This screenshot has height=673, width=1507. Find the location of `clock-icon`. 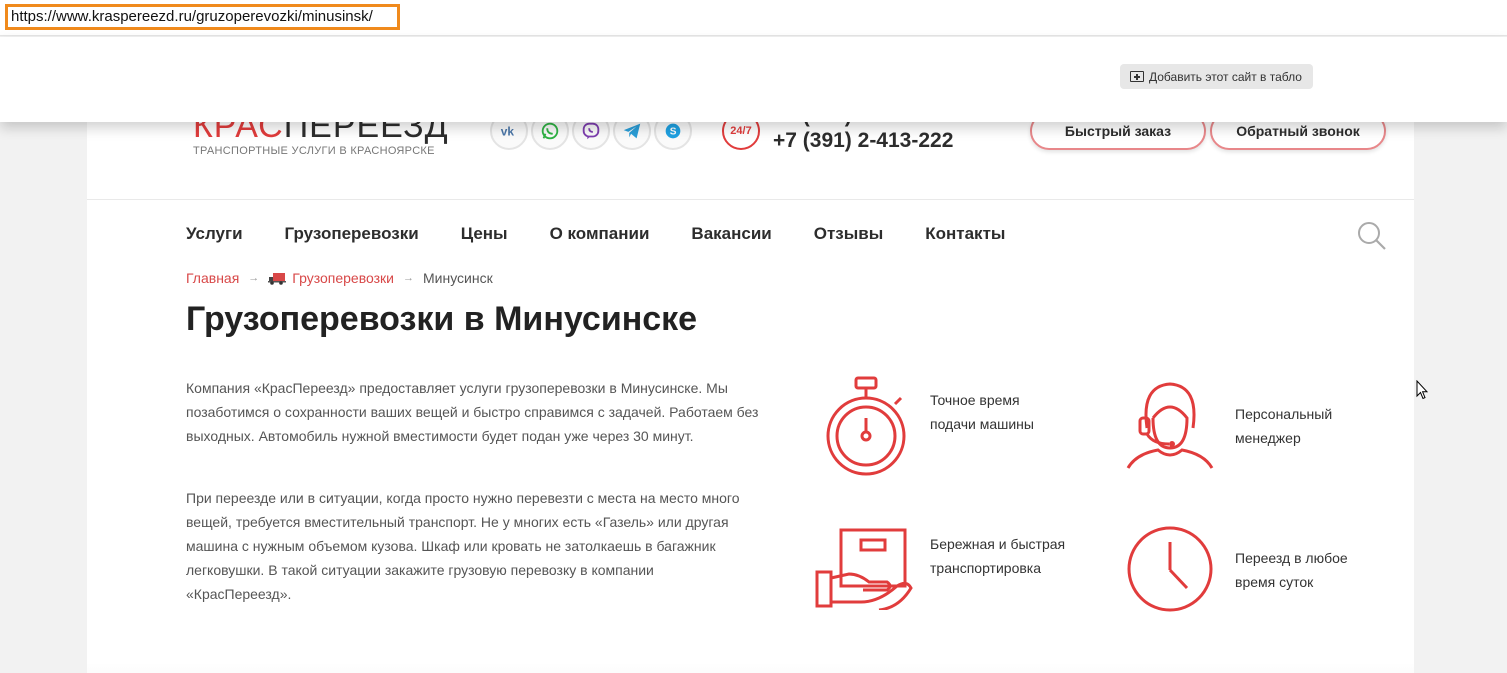

clock-icon is located at coordinates (1170, 569).